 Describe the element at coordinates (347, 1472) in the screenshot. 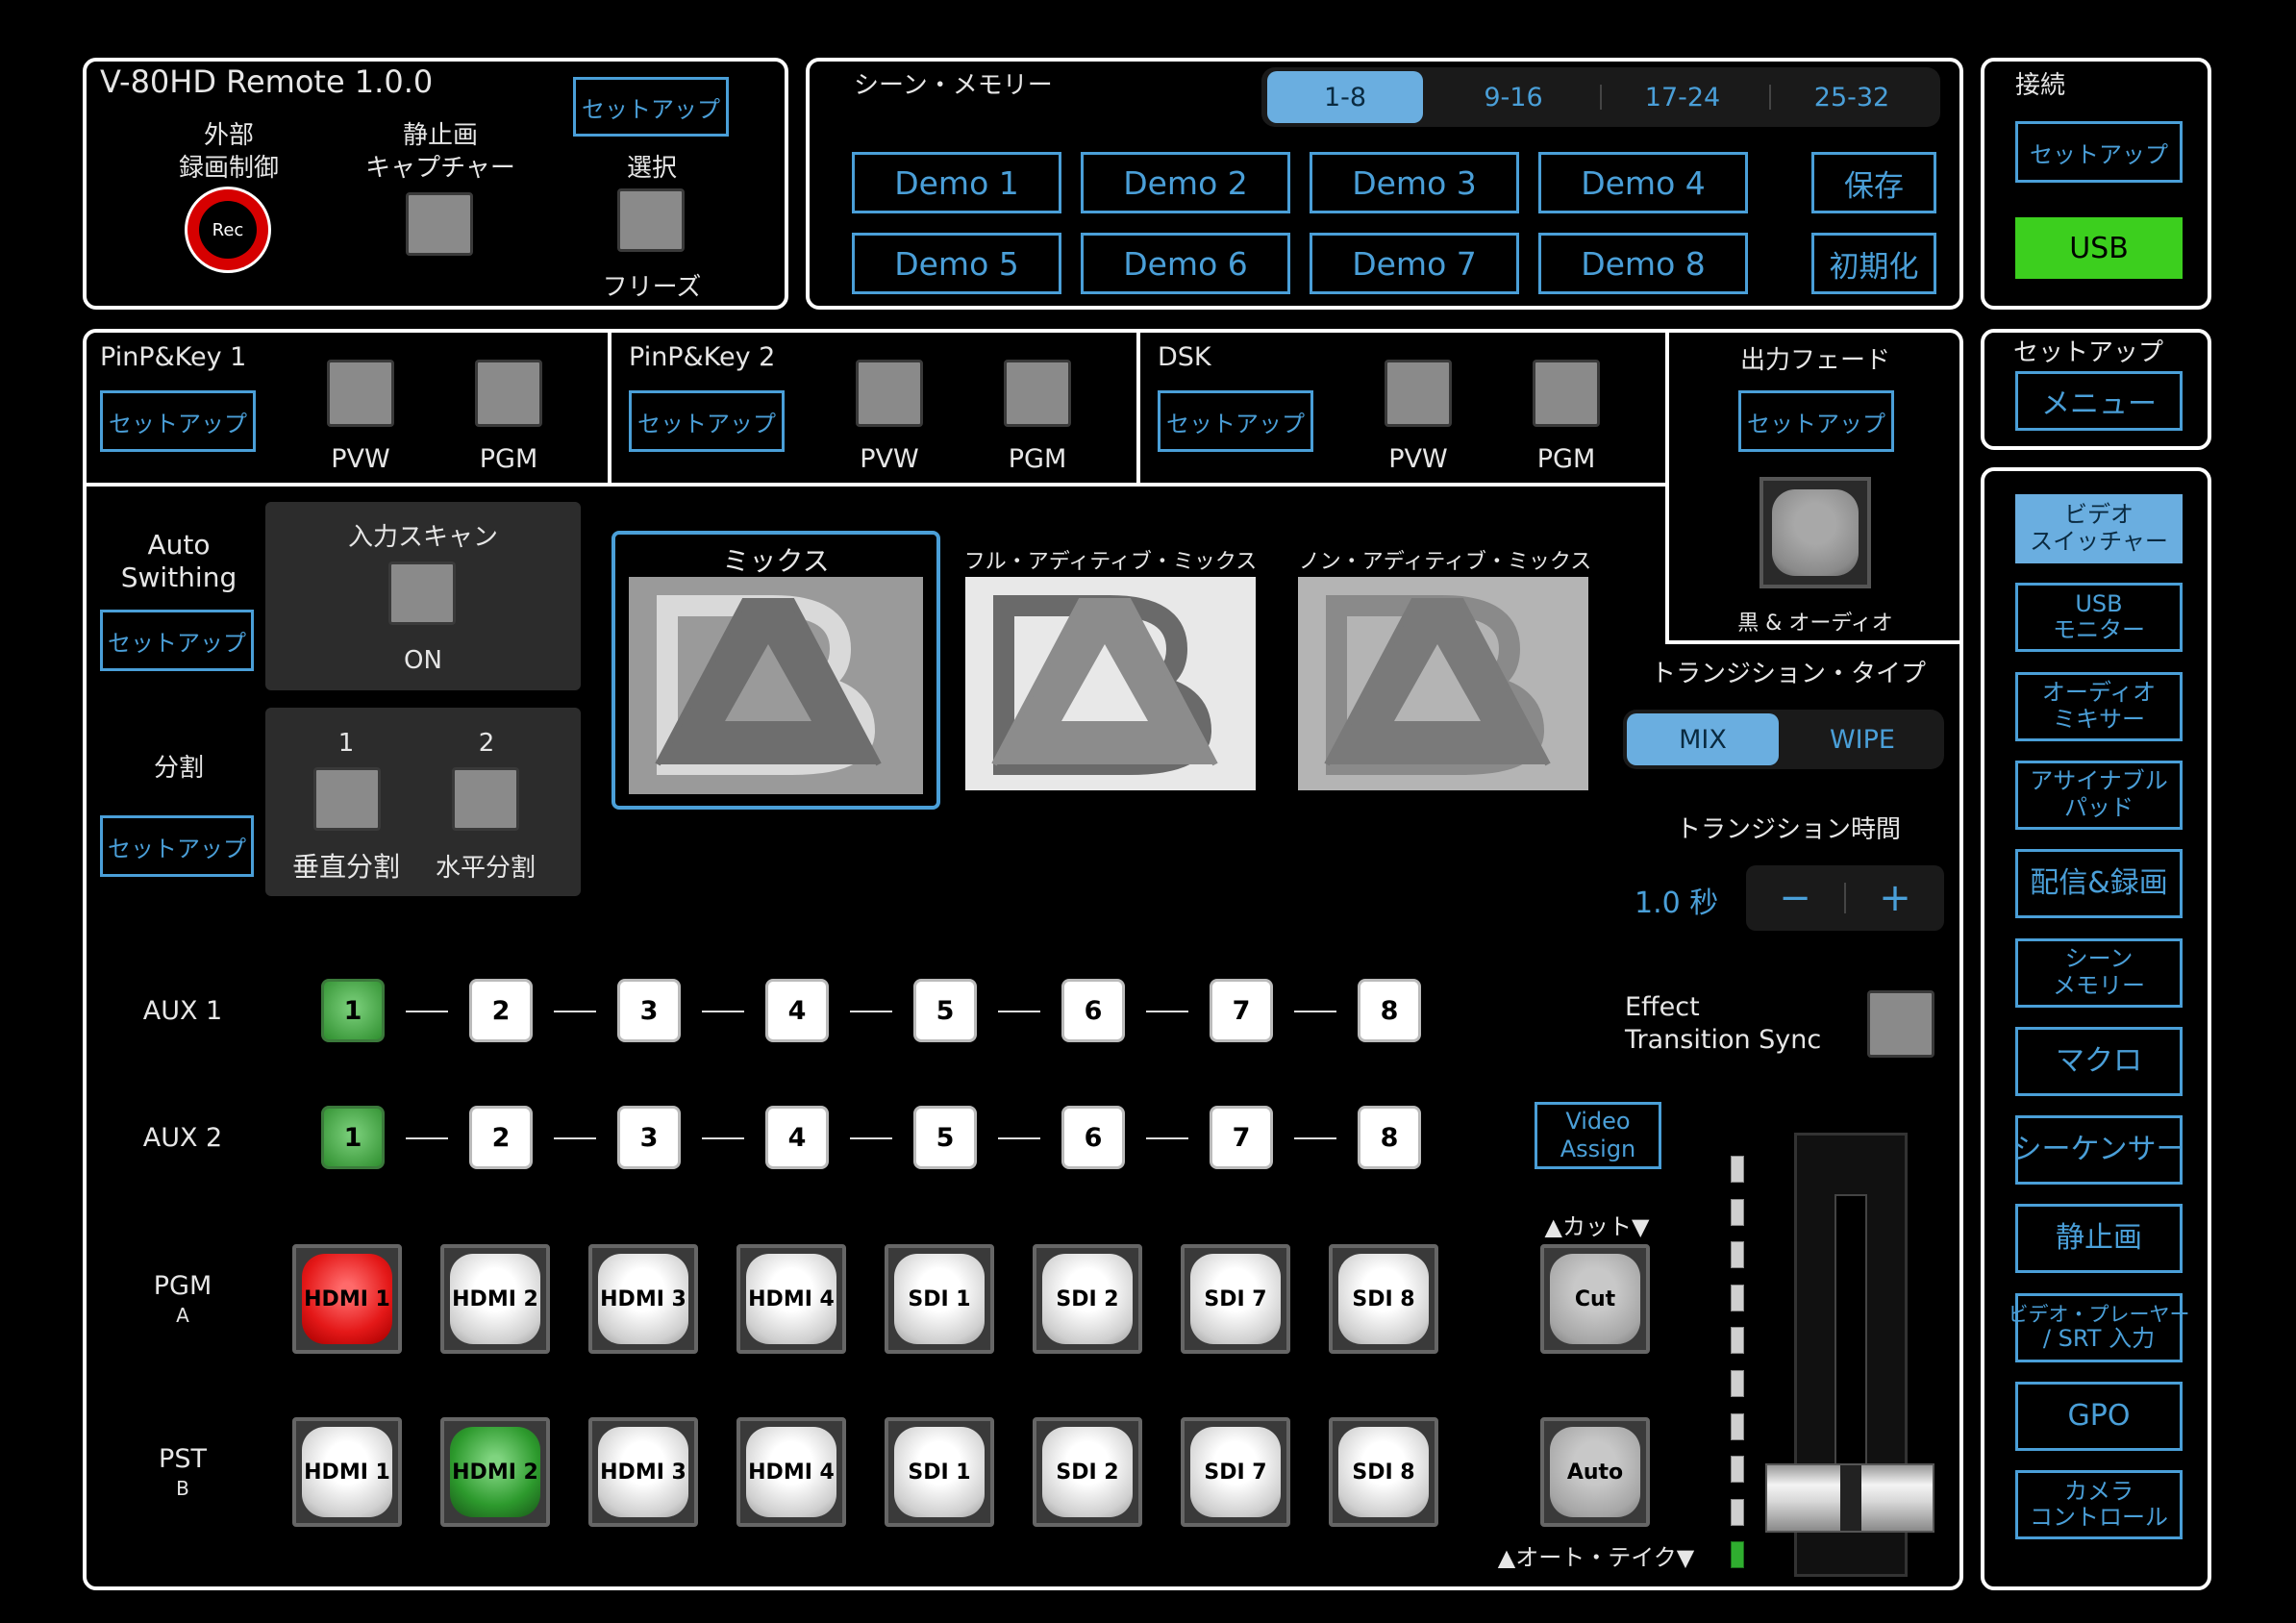

I see `pst-input-hdmi-1: HDMI 1` at that location.